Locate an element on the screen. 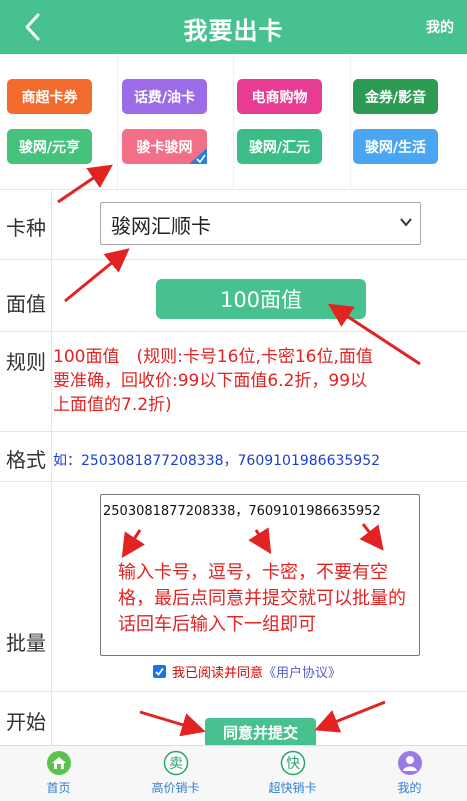  category-button-shenghuo: 骏网/生活 is located at coordinates (395, 146).